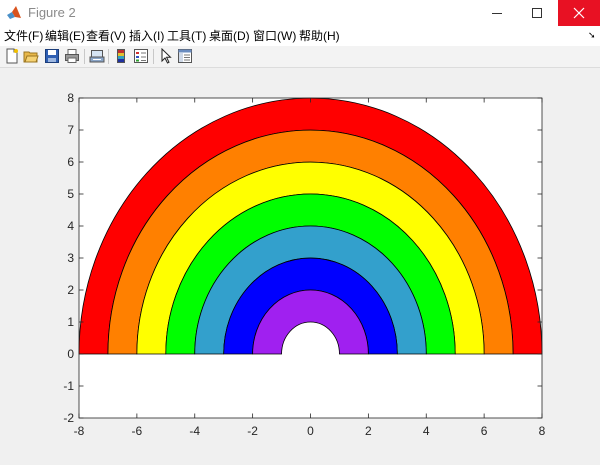 The image size is (600, 465). What do you see at coordinates (79, 431) in the screenshot?
I see `x-tick-label: -8` at bounding box center [79, 431].